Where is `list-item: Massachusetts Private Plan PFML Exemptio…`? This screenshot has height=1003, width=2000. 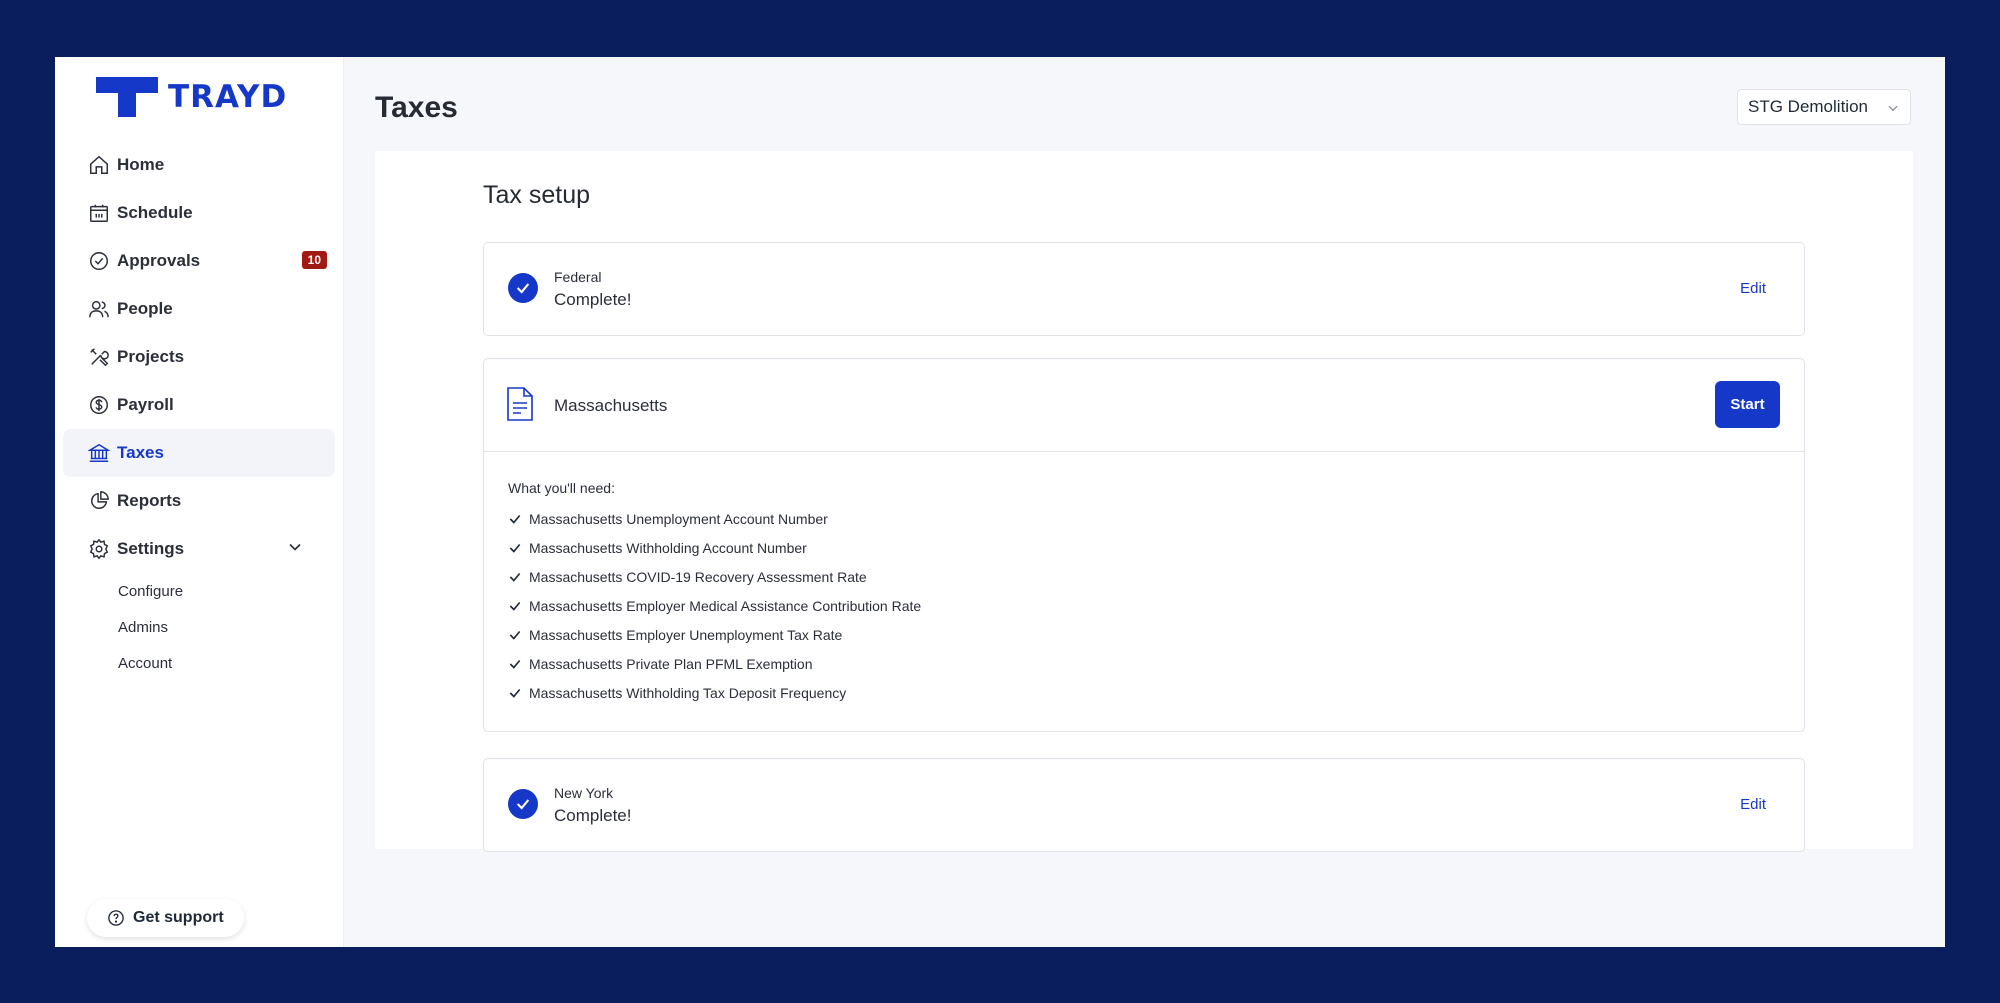
list-item: Massachusetts Private Plan PFML Exemptio… is located at coordinates (1144, 663).